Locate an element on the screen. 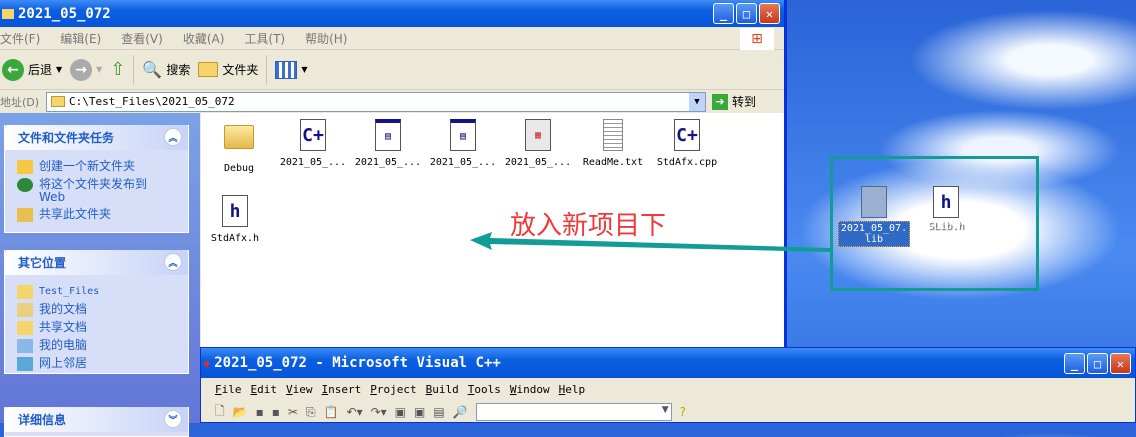 The width and height of the screenshot is (1136, 437). back-label: 后退 is located at coordinates (40, 70).